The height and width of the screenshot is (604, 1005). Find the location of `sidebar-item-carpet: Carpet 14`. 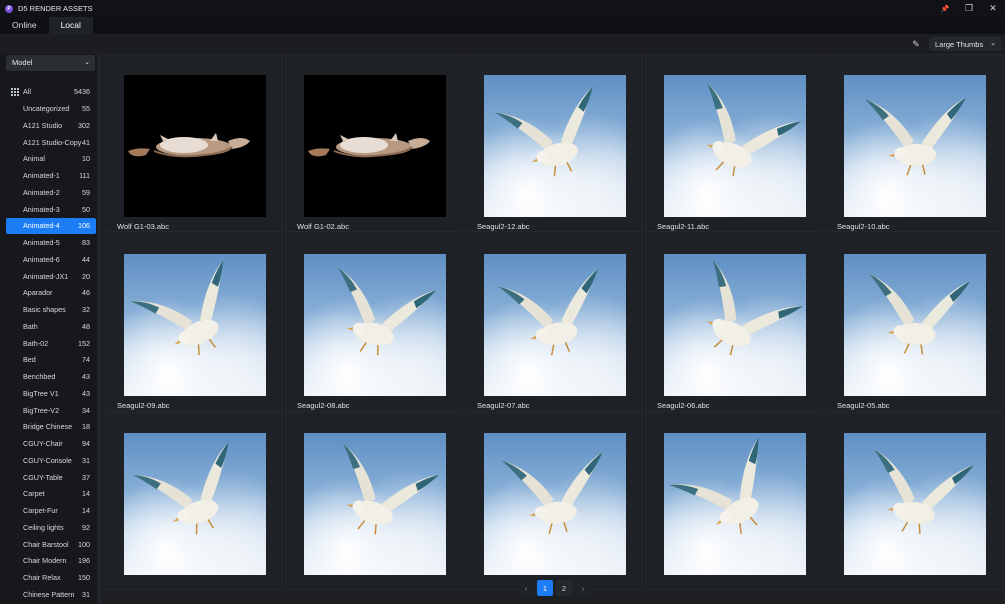

sidebar-item-carpet: Carpet 14 is located at coordinates (51, 494).